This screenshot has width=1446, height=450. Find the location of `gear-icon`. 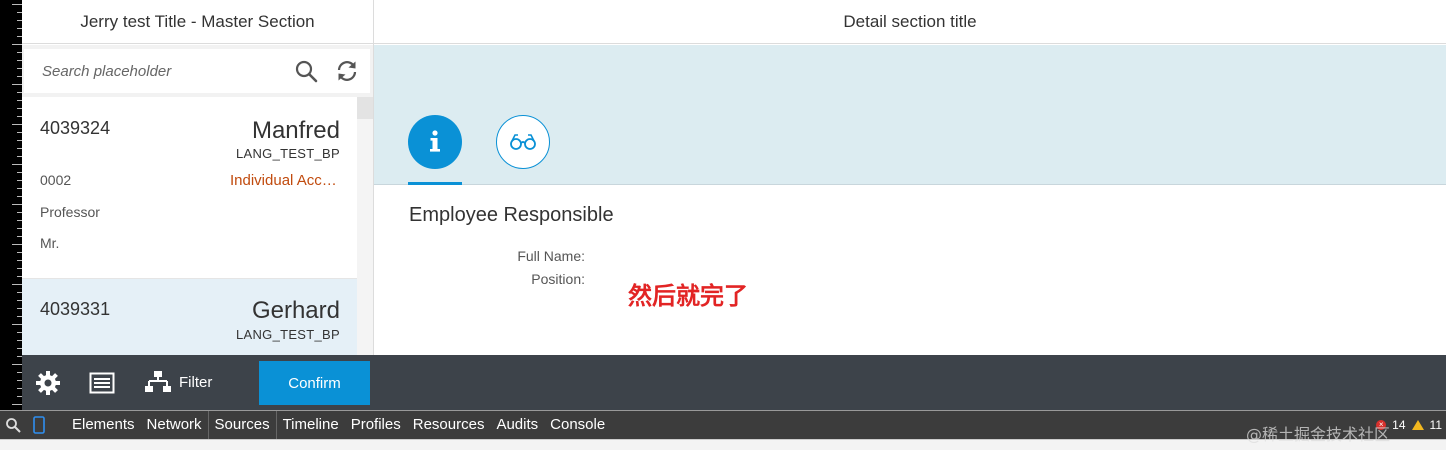

gear-icon is located at coordinates (48, 383).